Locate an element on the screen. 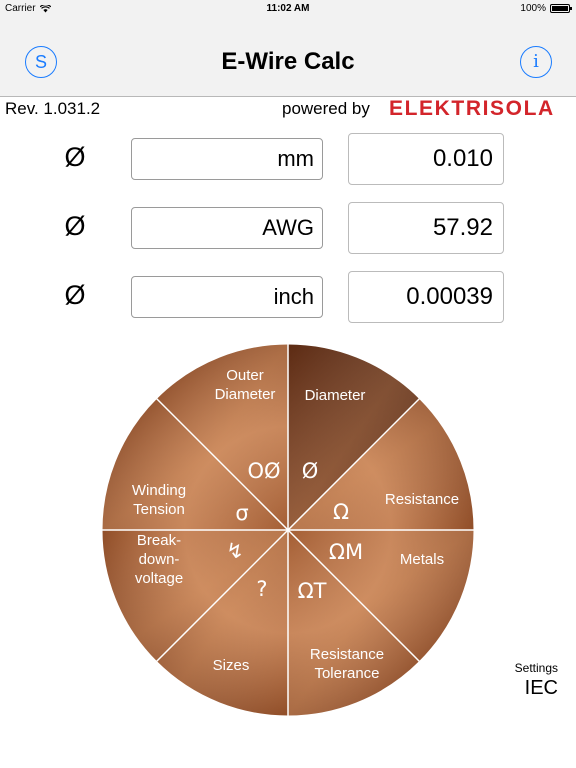 The image size is (576, 768). wheel-segment-label-line: down- is located at coordinates (159, 559).